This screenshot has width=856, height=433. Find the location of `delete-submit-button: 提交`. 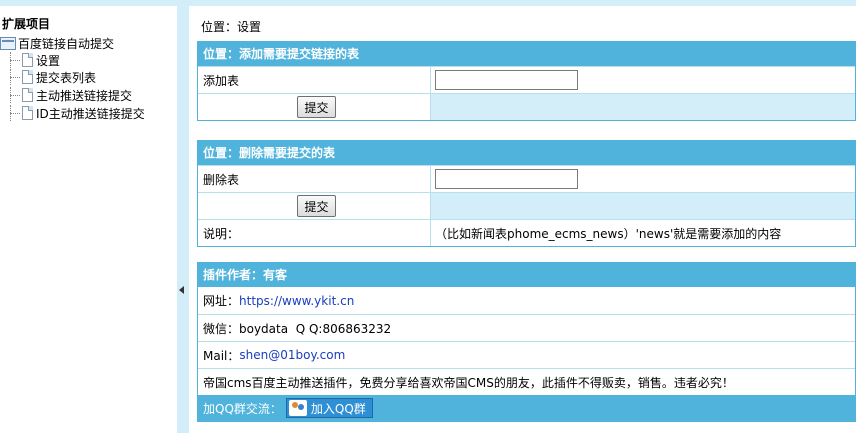

delete-submit-button: 提交 is located at coordinates (316, 206).